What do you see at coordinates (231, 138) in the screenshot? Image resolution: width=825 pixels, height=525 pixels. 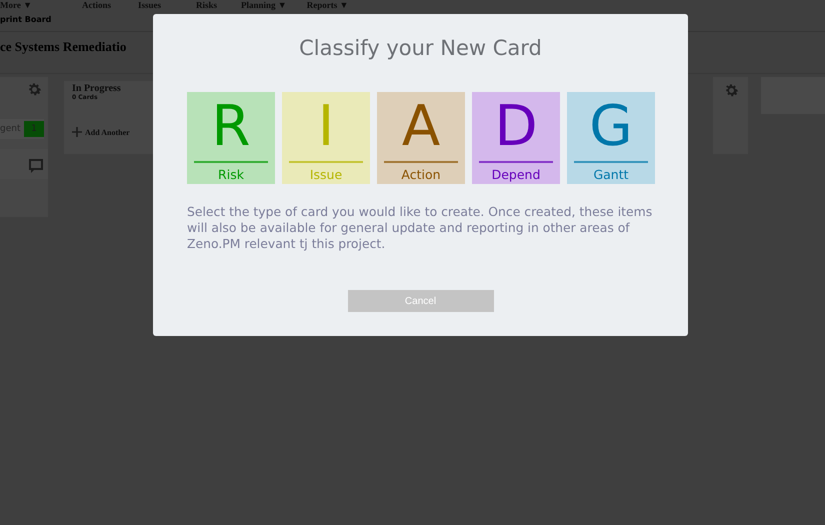 I see `card-type-button: R Risk` at bounding box center [231, 138].